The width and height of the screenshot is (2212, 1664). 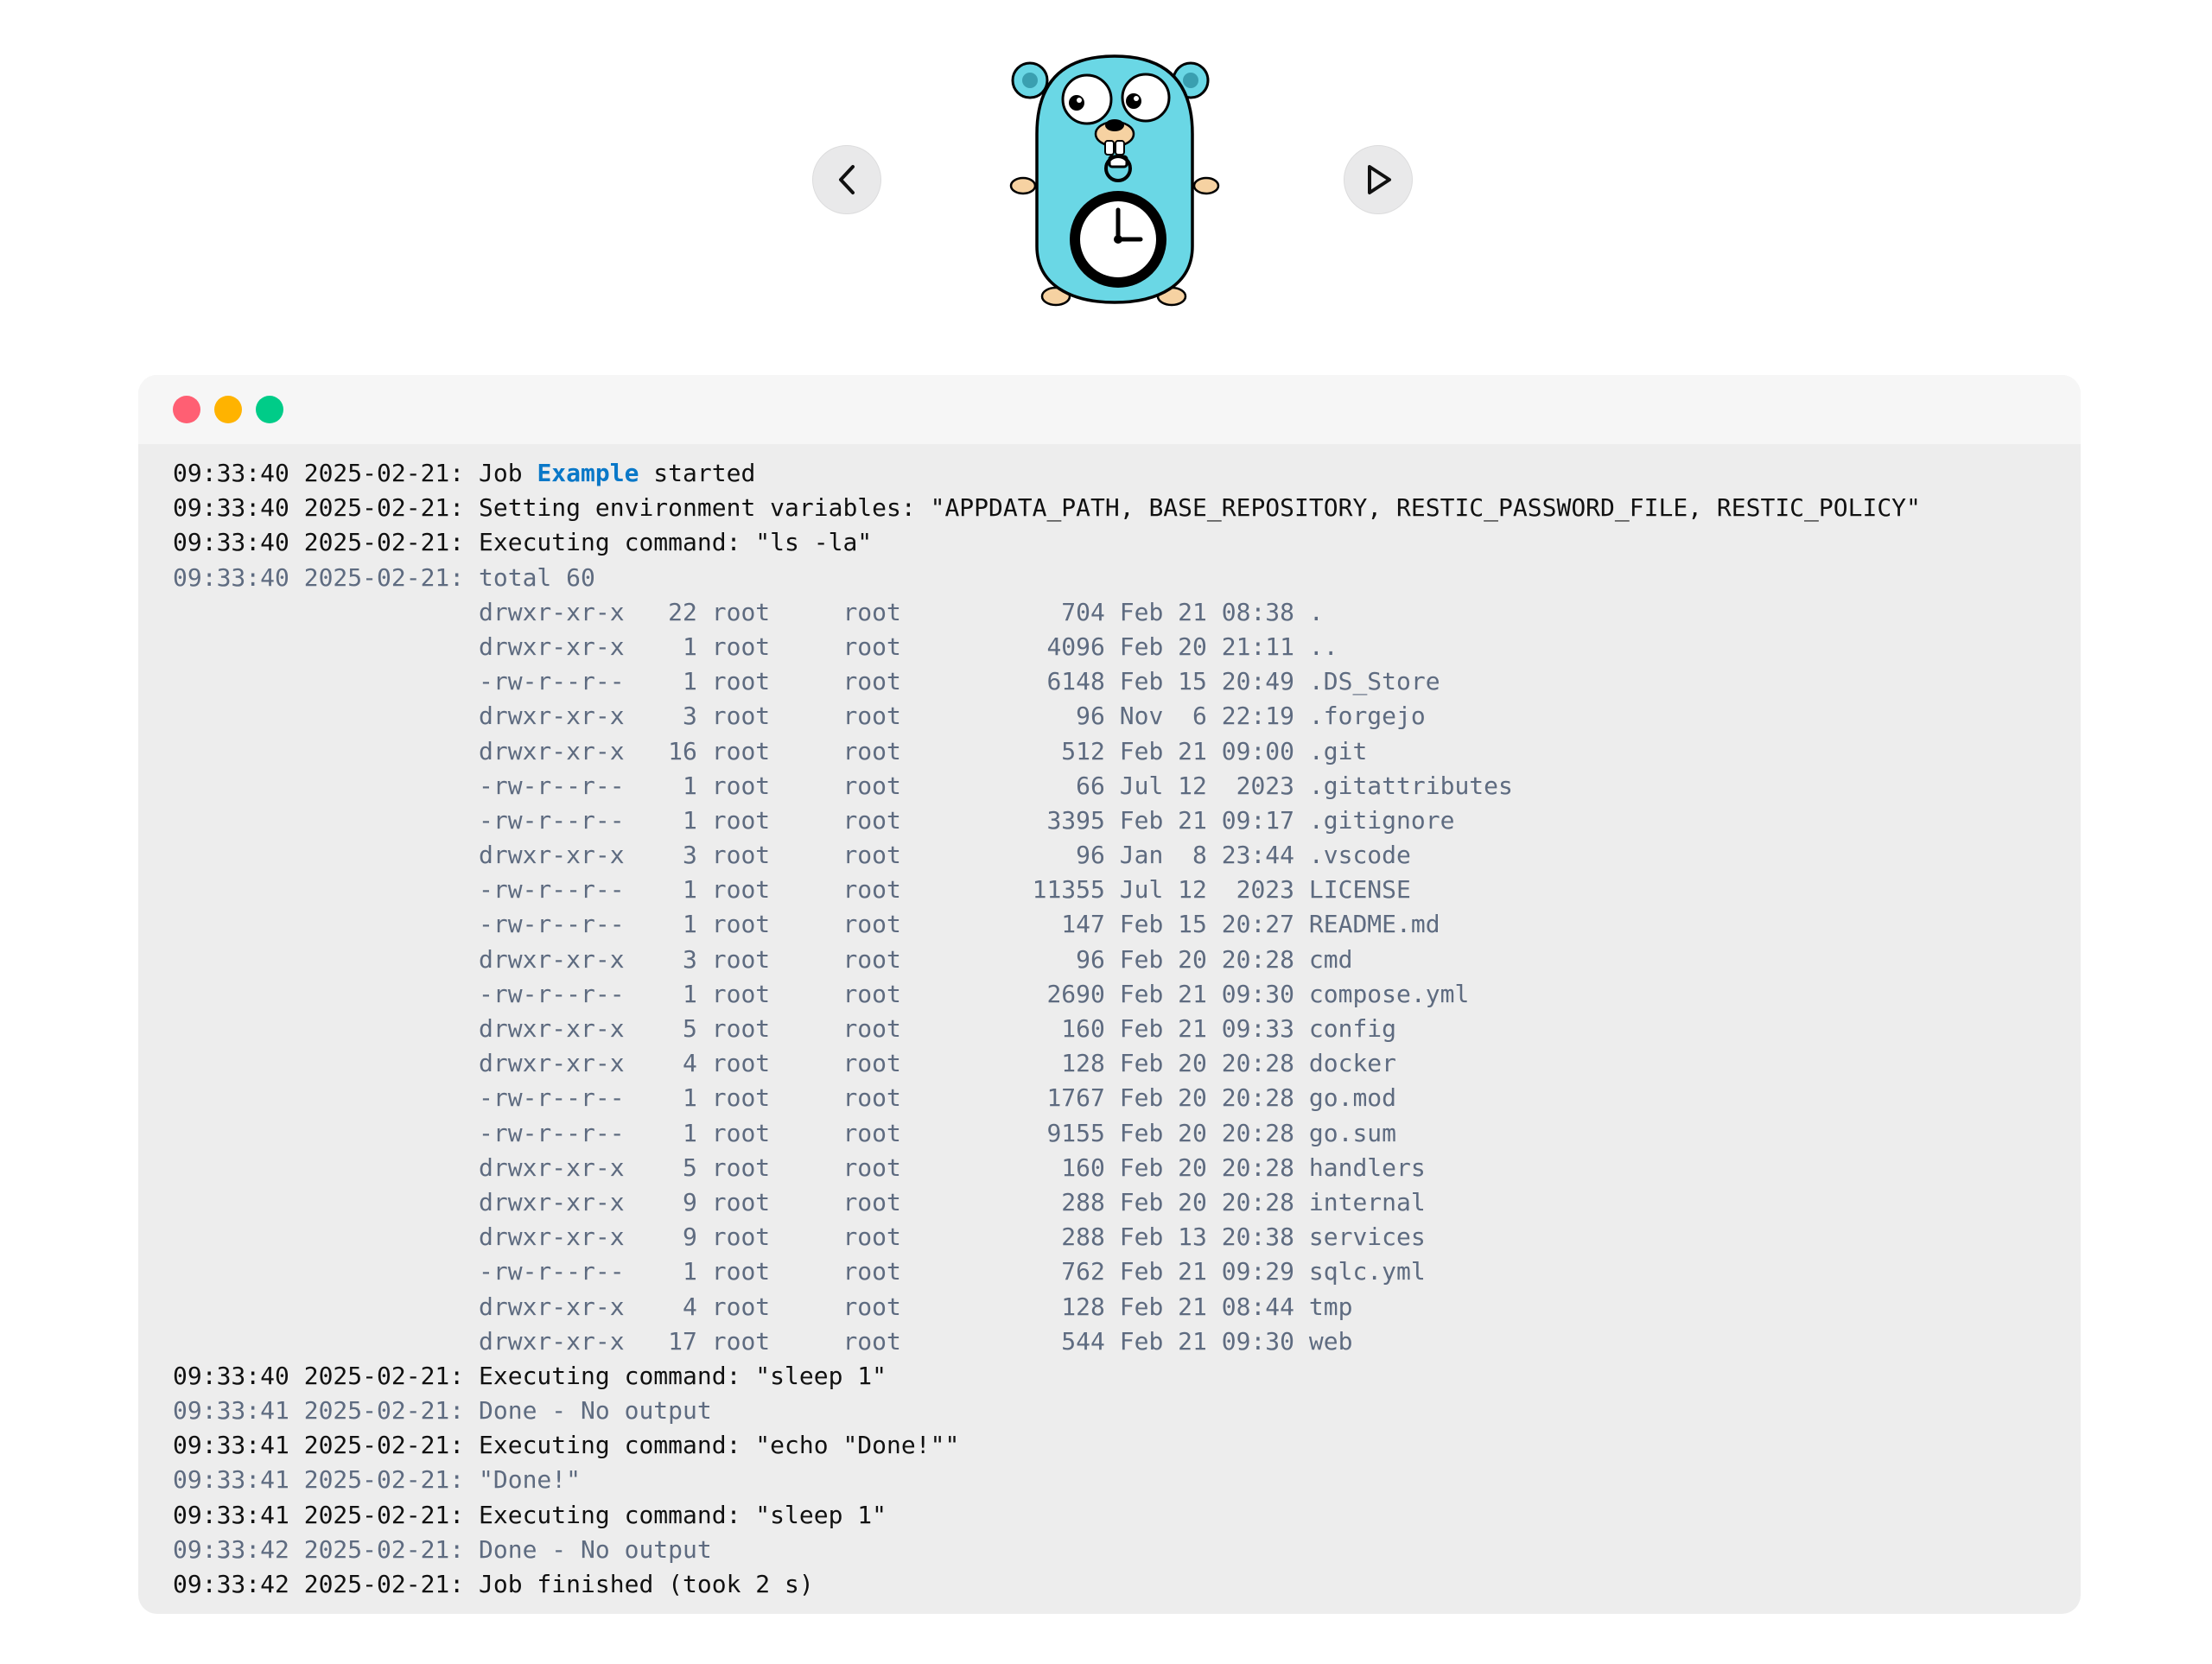 I want to click on chevron-left-icon, so click(x=847, y=179).